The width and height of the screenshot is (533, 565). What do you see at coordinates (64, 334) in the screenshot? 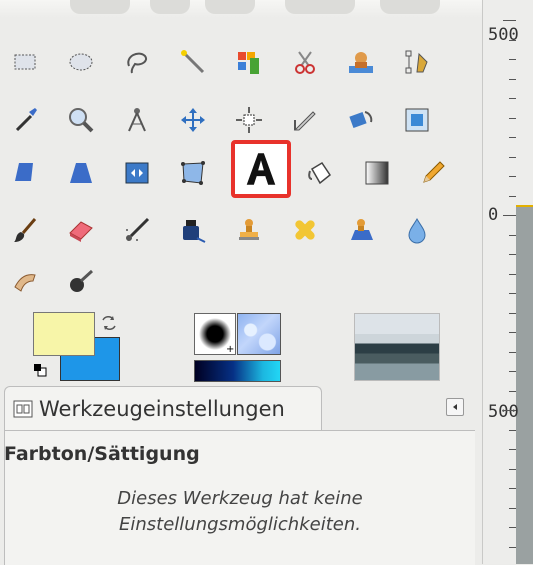
I see `foreground-color-swatch` at bounding box center [64, 334].